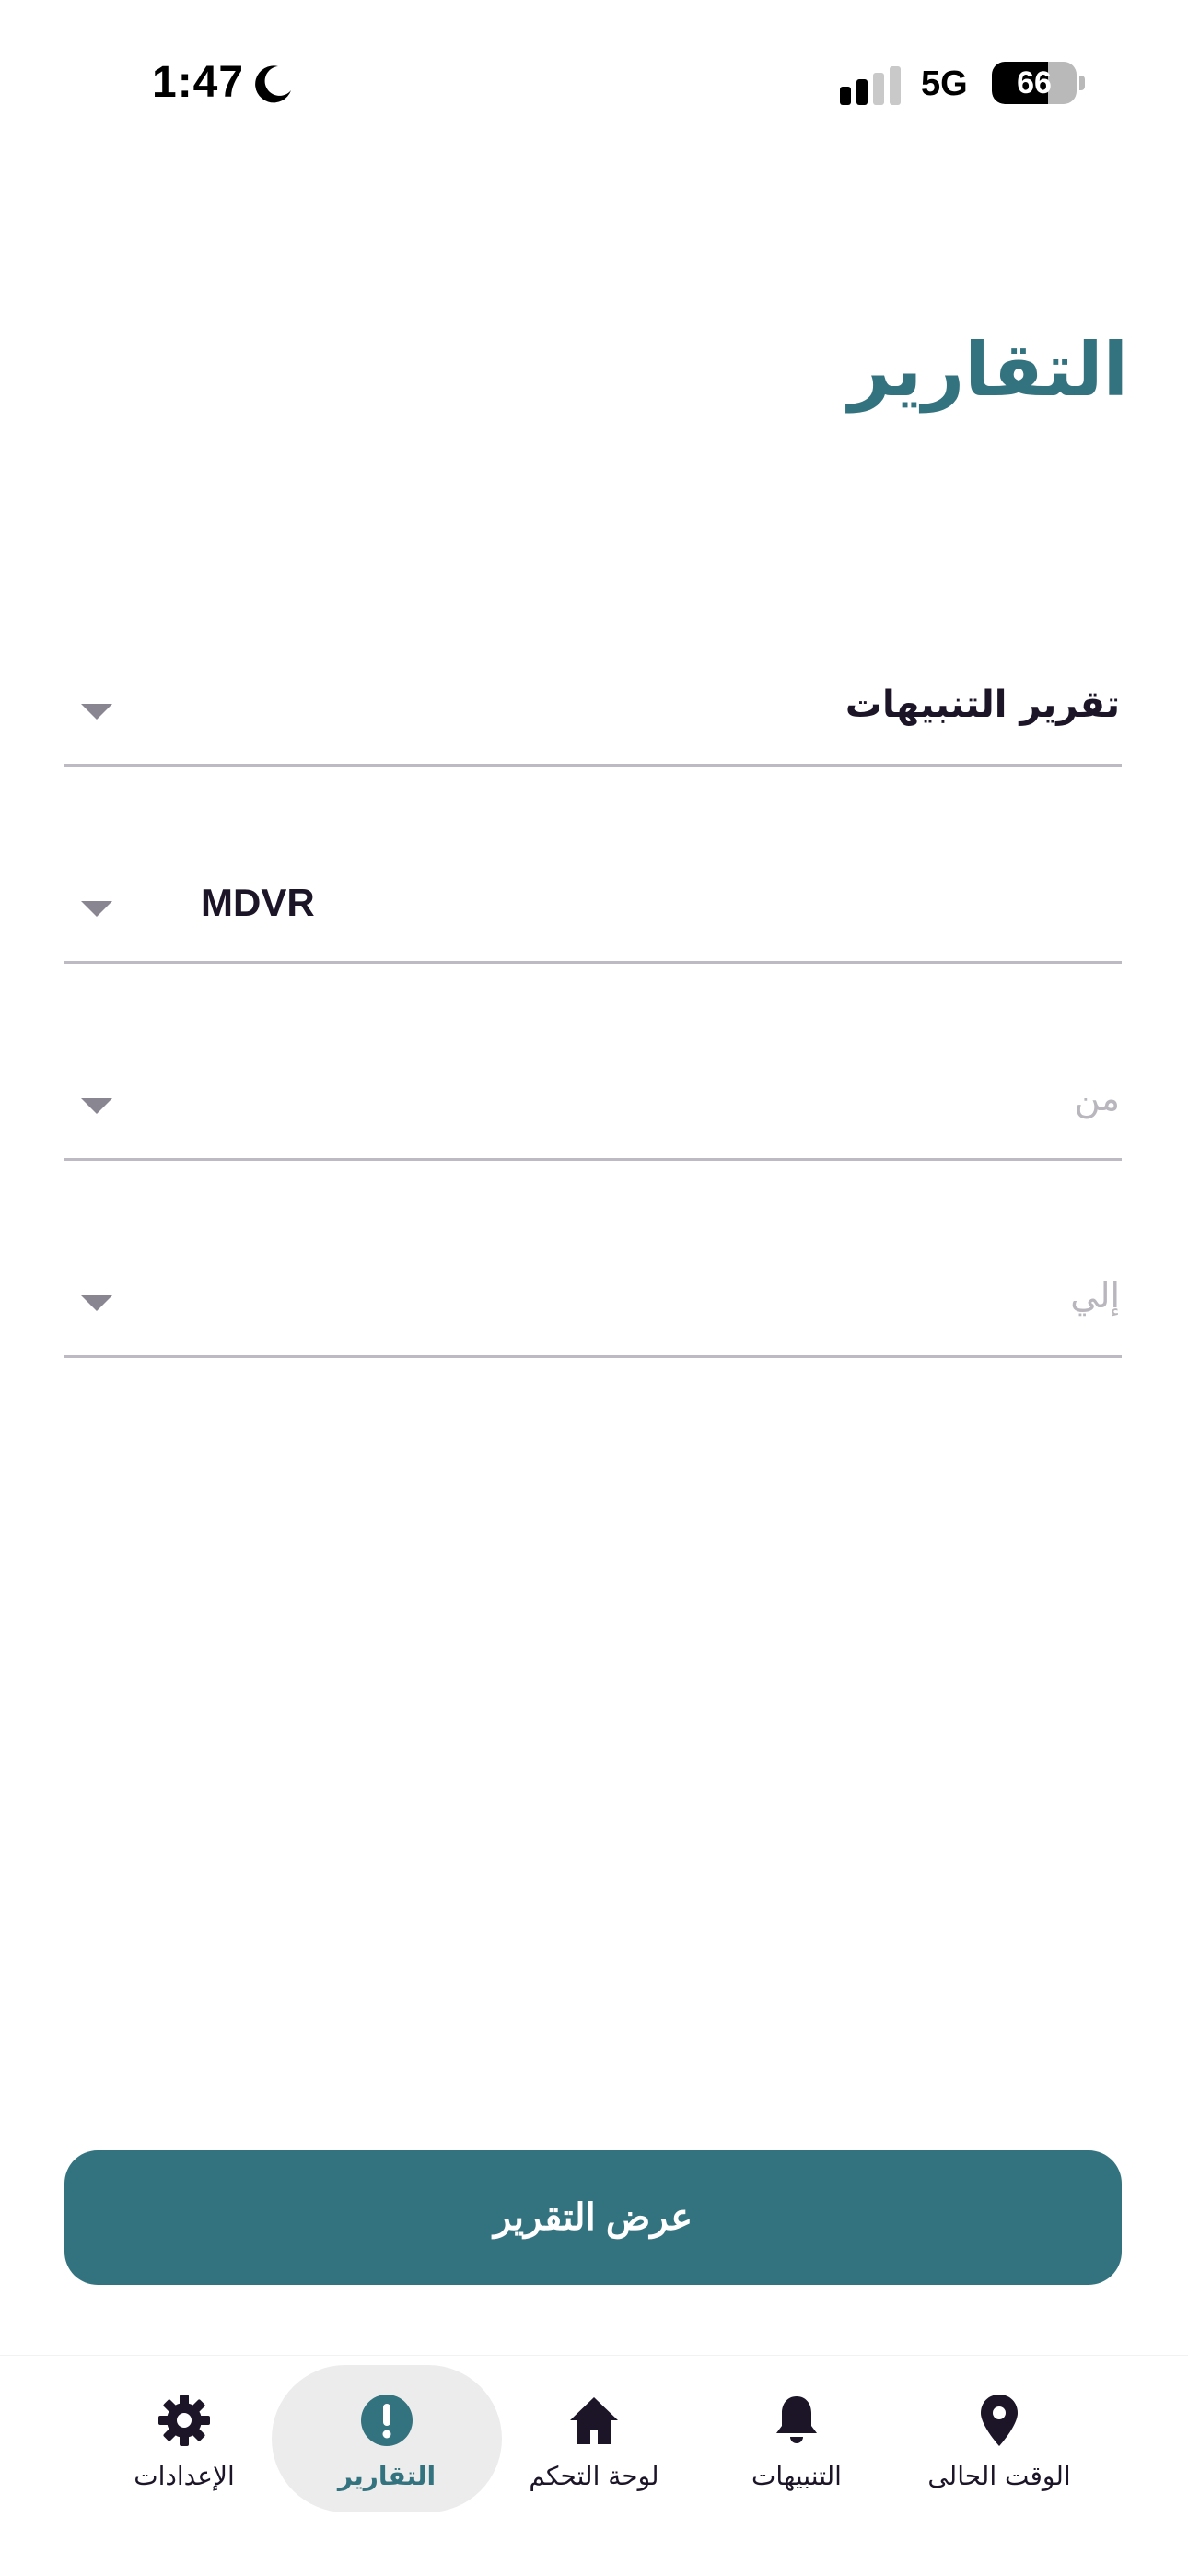  Describe the element at coordinates (796, 2476) in the screenshot. I see `nav-label-alerts: التنبيهات` at that location.